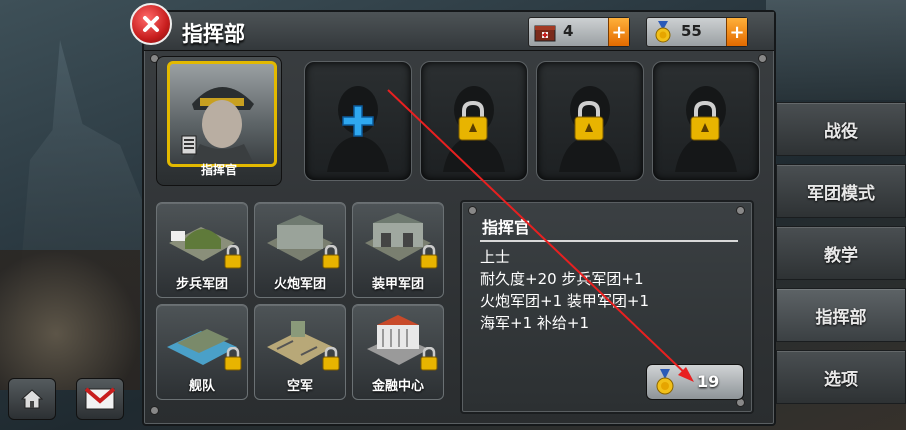 The height and width of the screenshot is (430, 906). What do you see at coordinates (300, 250) in the screenshot?
I see `unit-artillery: 火炮军团` at bounding box center [300, 250].